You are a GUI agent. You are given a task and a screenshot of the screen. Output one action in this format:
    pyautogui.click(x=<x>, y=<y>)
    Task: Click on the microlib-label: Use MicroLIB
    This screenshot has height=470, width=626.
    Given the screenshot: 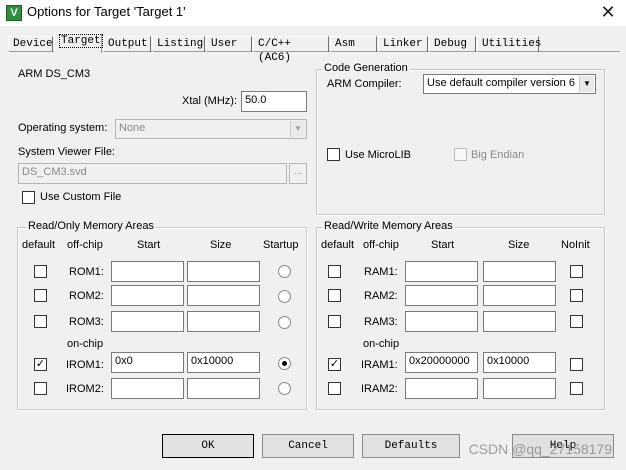 What is the action you would take?
    pyautogui.click(x=378, y=155)
    